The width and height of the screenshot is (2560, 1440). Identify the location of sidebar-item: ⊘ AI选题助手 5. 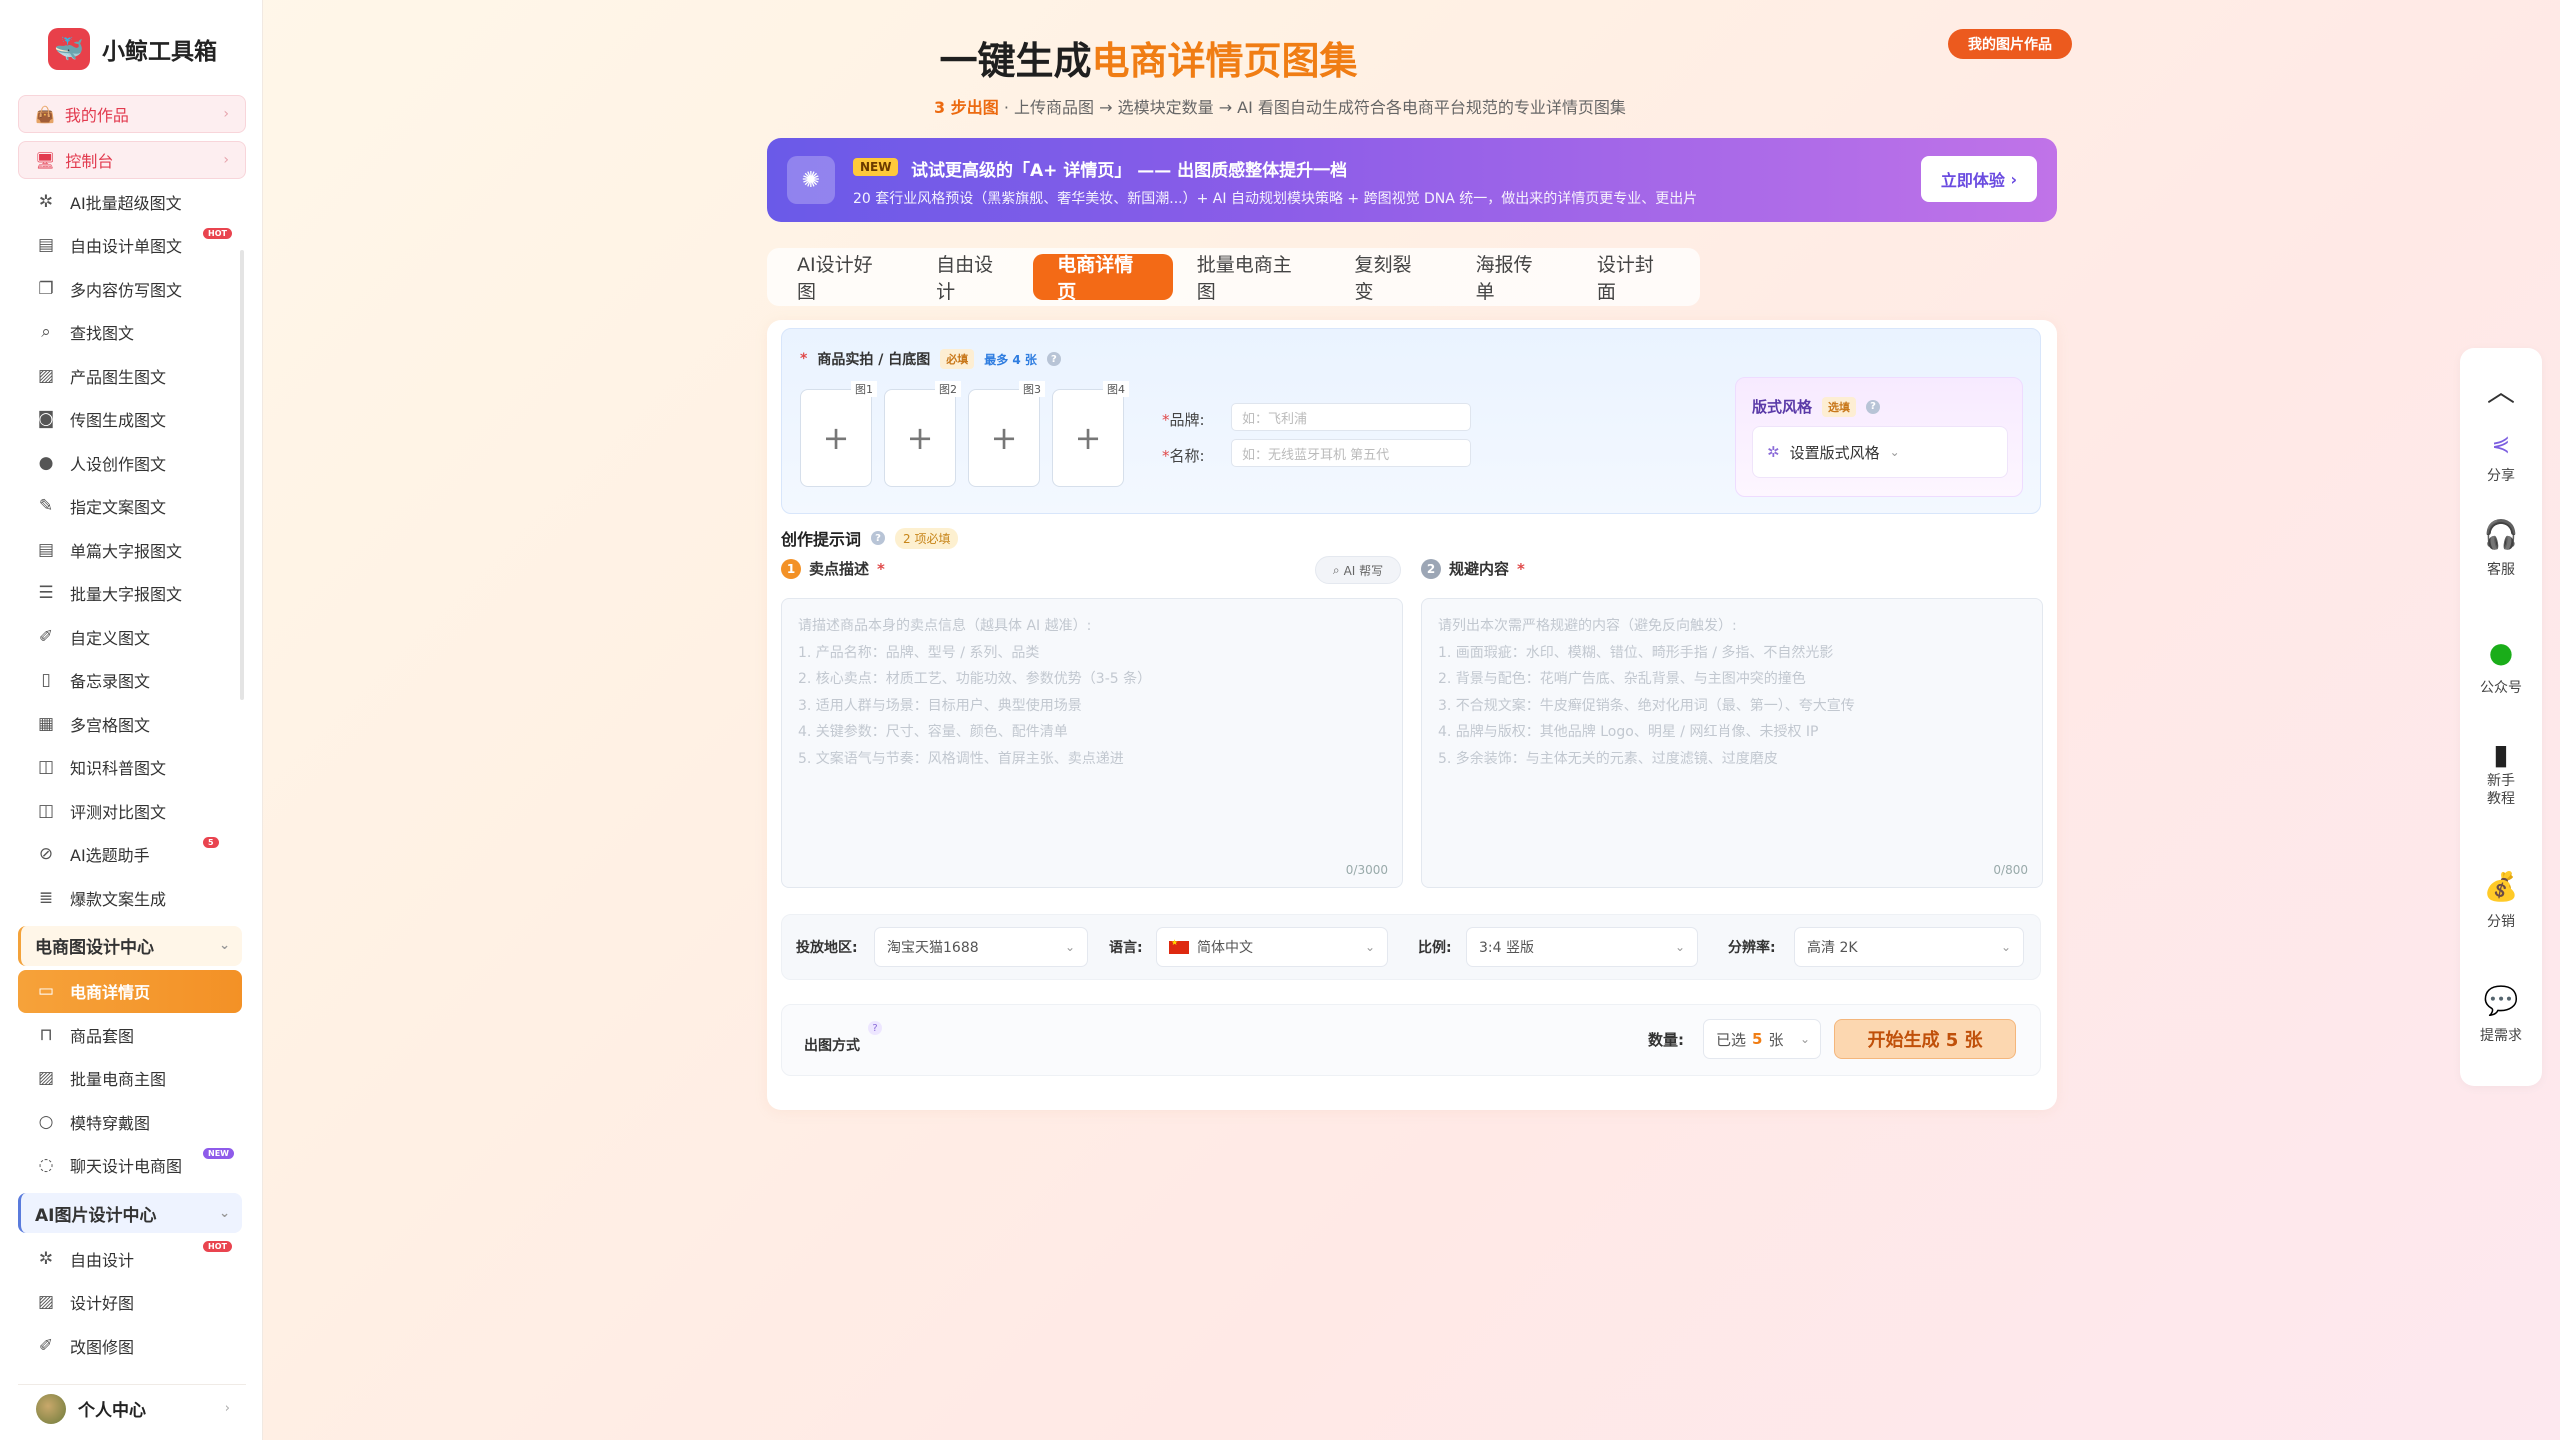
(130, 855).